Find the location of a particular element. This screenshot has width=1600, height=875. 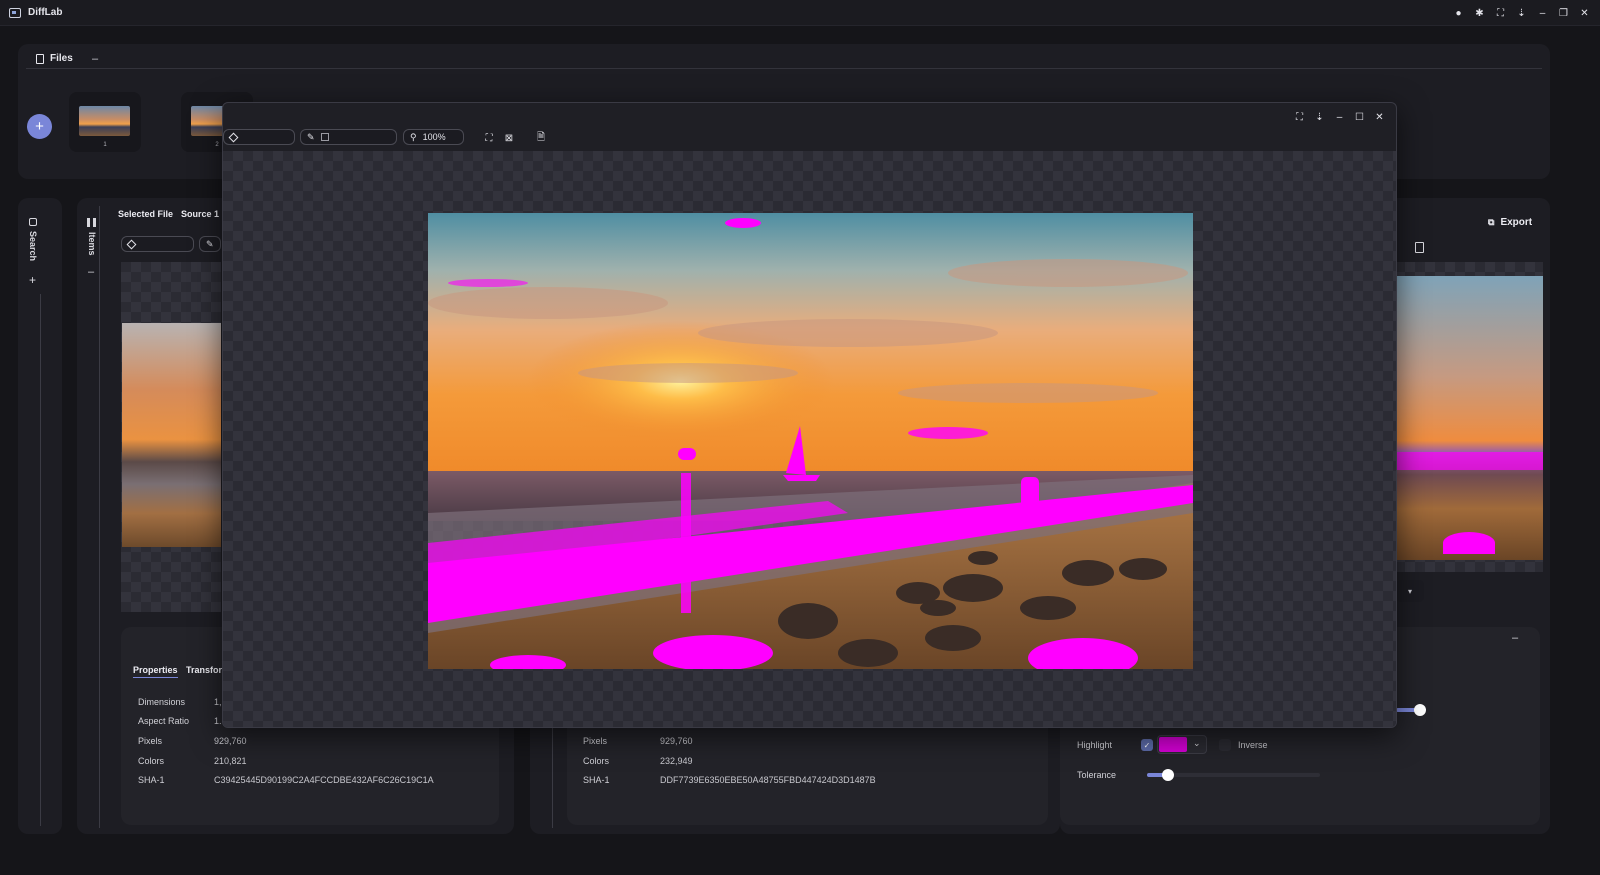

prop-value: 1, is located at coordinates (218, 702).